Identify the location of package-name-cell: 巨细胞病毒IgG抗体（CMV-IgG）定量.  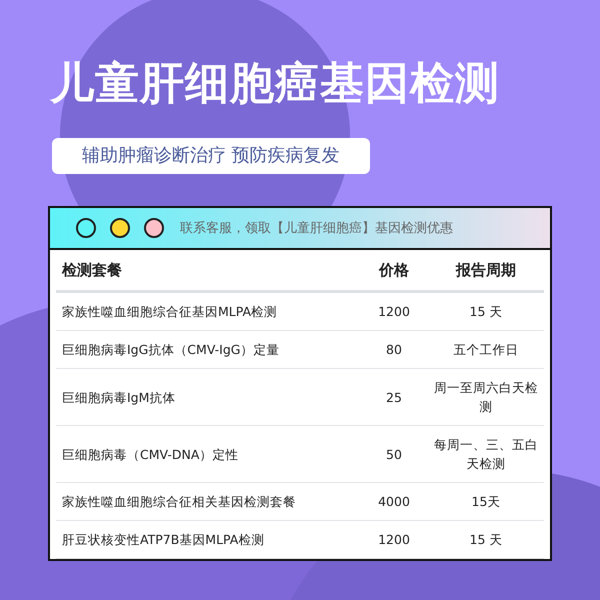
(208, 349).